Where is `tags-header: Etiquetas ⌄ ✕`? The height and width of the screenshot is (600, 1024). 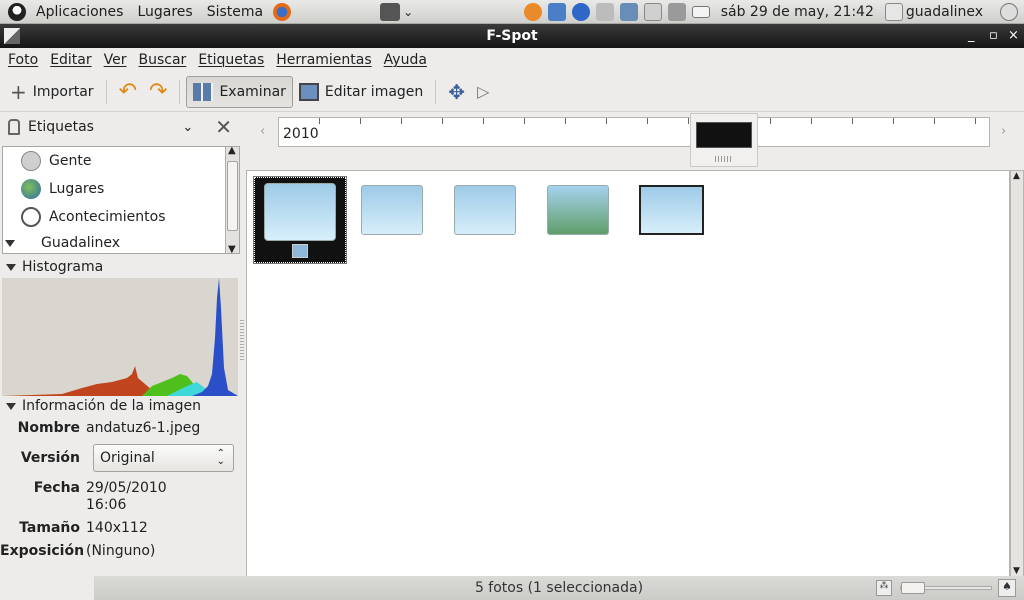 tags-header: Etiquetas ⌄ ✕ is located at coordinates (122, 127).